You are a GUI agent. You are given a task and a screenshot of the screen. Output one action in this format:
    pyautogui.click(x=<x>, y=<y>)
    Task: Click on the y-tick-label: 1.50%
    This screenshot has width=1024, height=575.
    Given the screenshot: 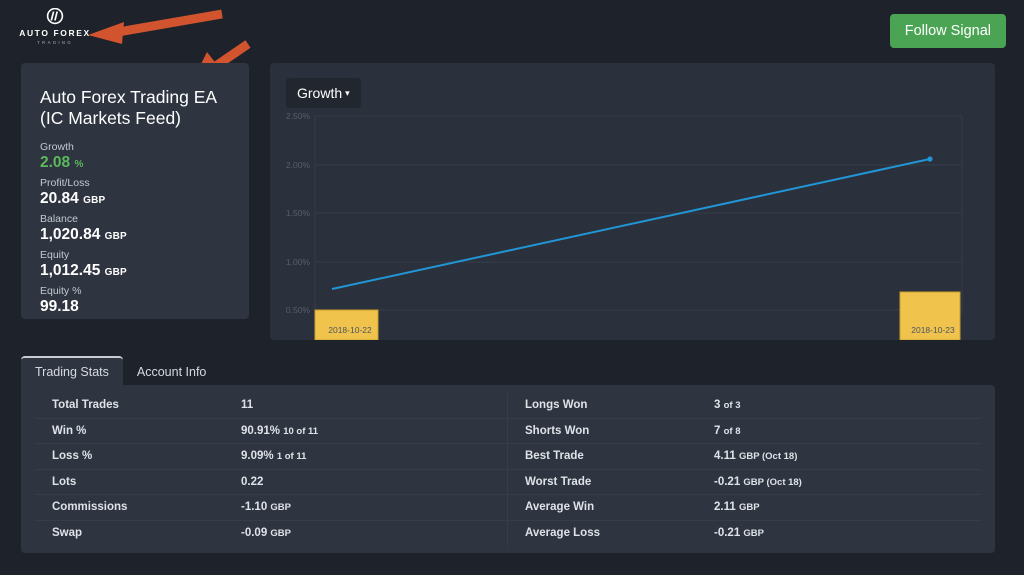 What is the action you would take?
    pyautogui.click(x=298, y=213)
    